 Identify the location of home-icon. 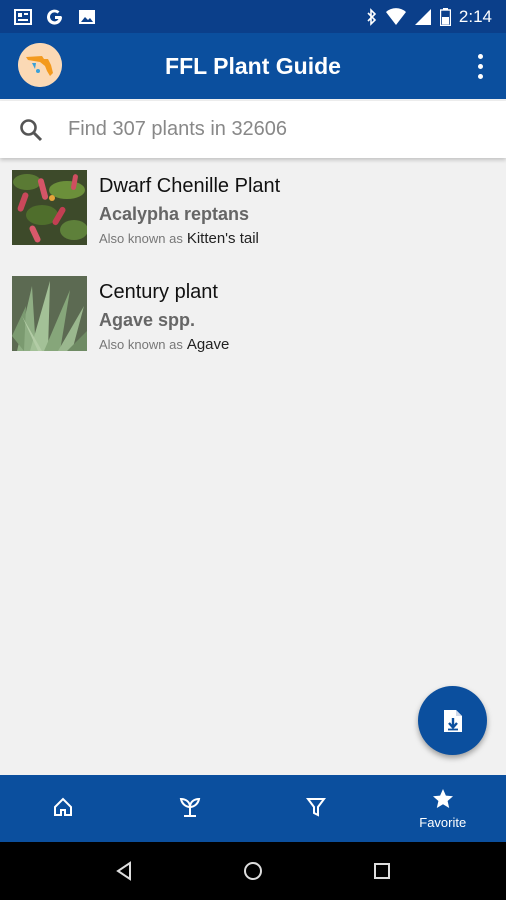
(63, 806).